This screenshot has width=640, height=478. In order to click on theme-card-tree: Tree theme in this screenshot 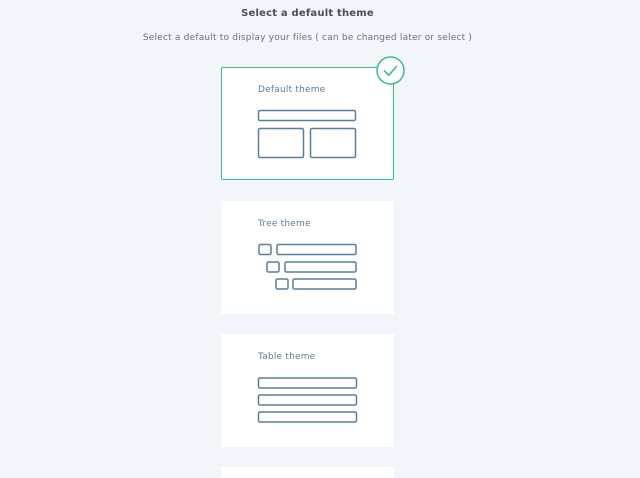, I will do `click(307, 257)`.